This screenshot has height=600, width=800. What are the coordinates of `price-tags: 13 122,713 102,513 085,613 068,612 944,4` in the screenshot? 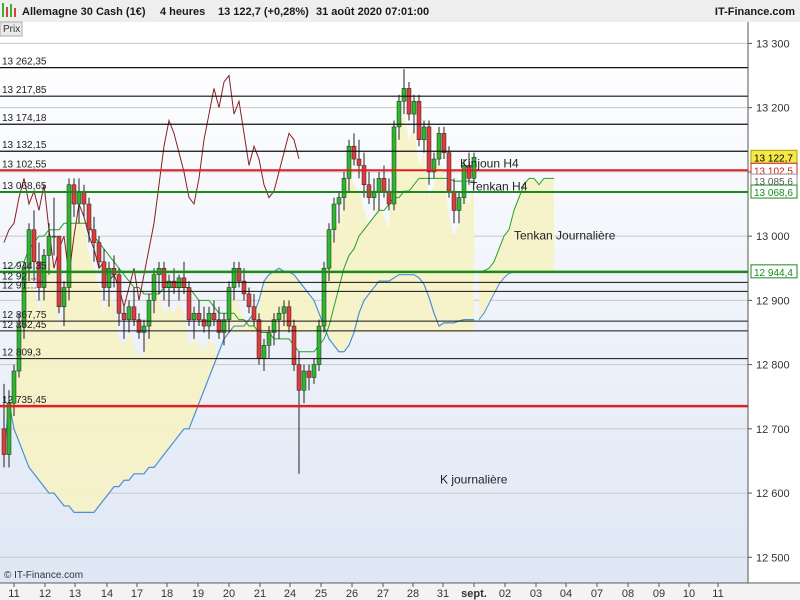 It's located at (774, 214).